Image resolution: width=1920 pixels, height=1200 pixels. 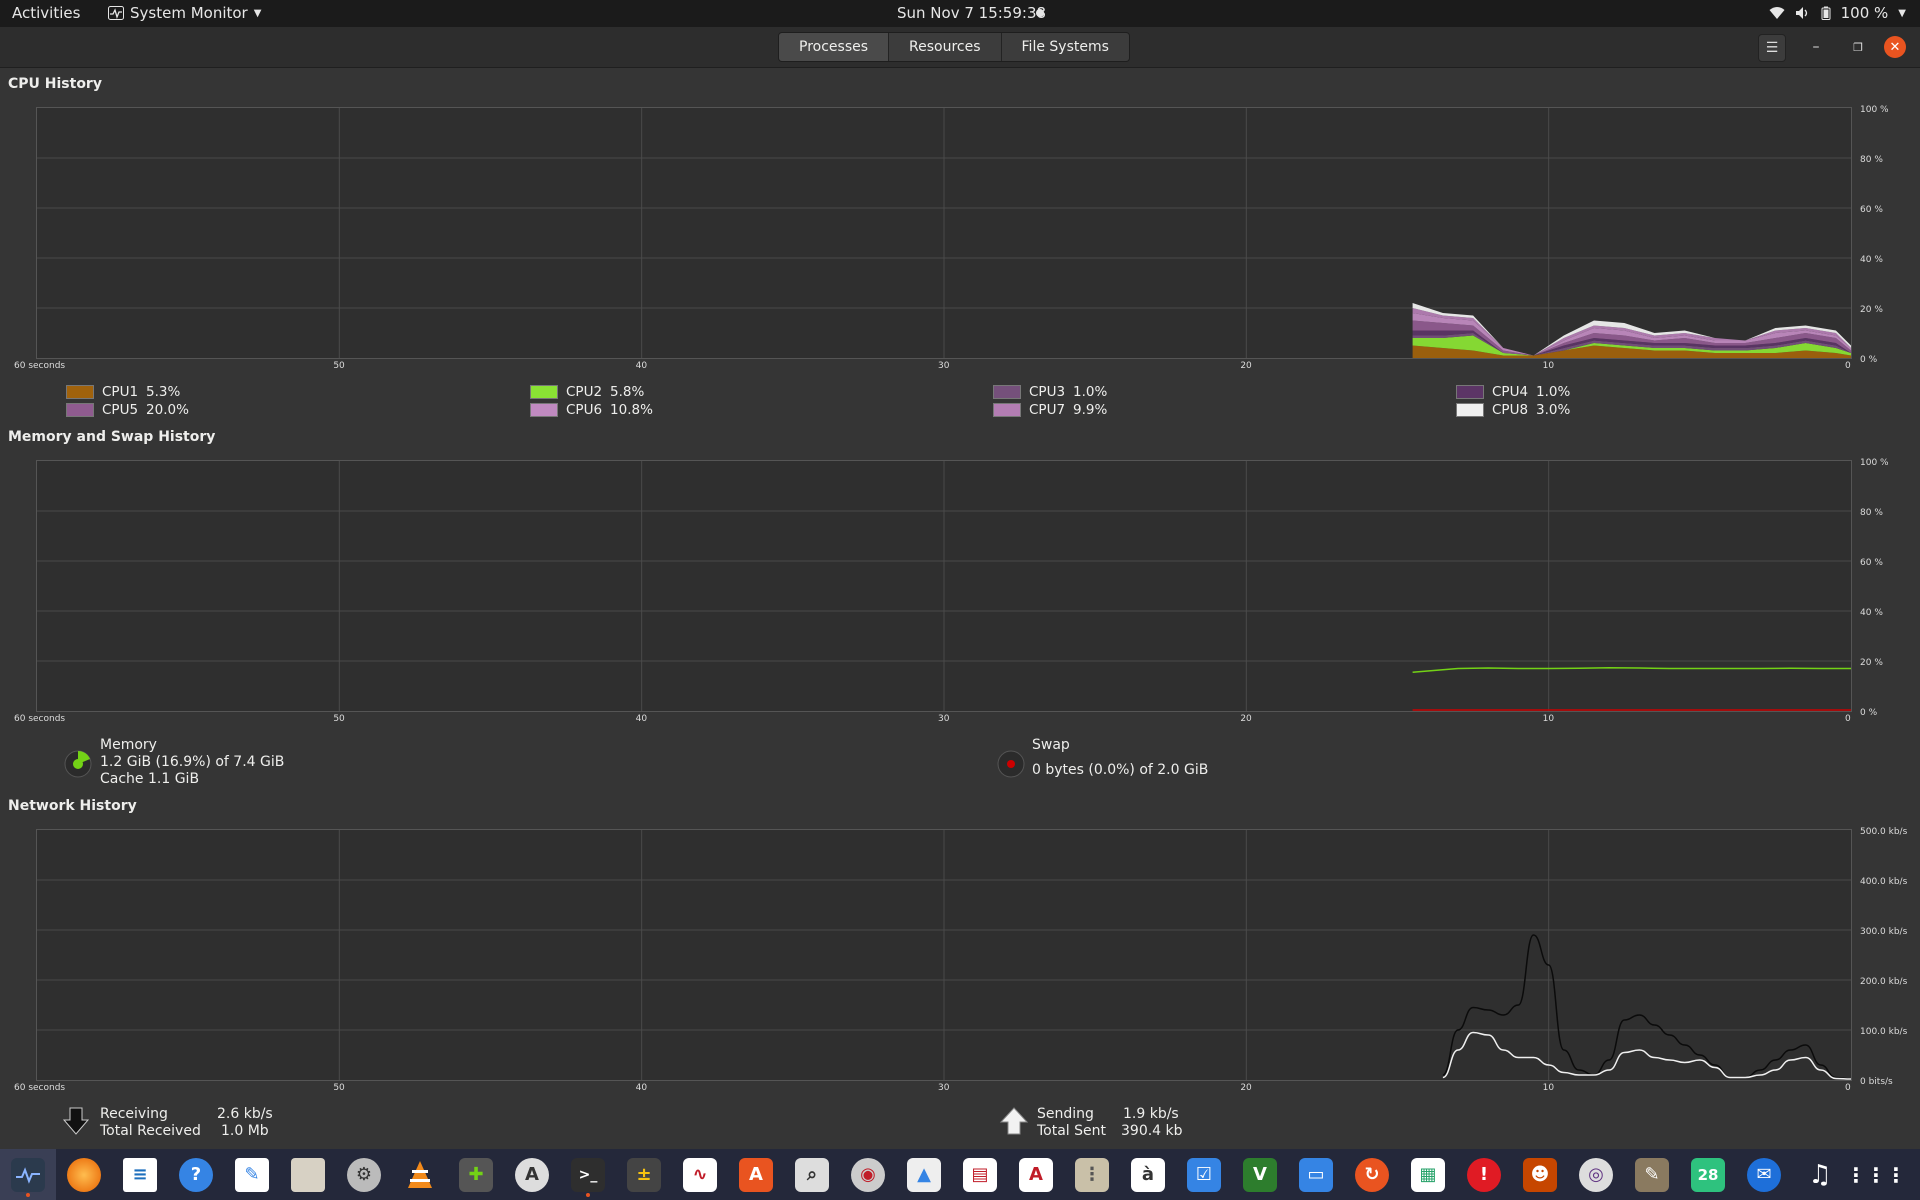 I want to click on dock-help: ?, so click(x=196, y=1174).